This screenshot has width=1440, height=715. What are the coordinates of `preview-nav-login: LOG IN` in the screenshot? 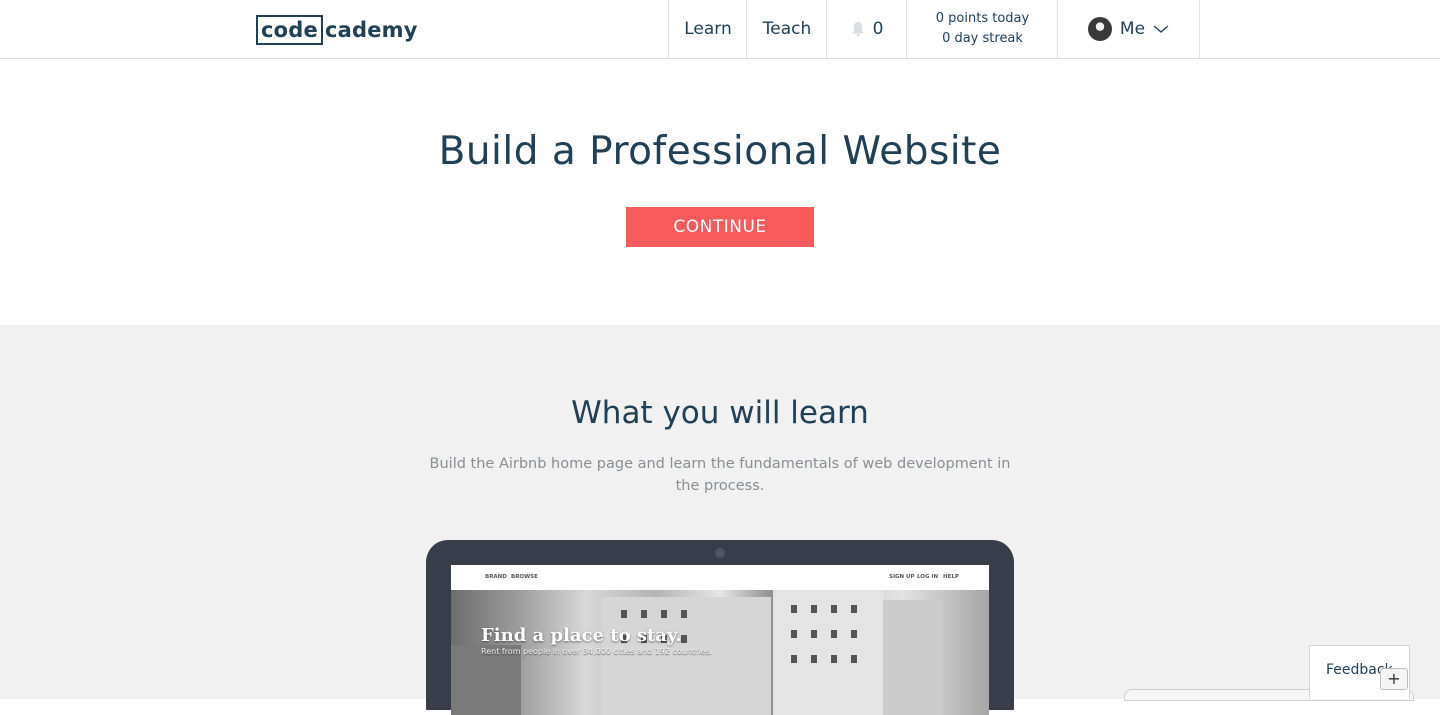 It's located at (928, 577).